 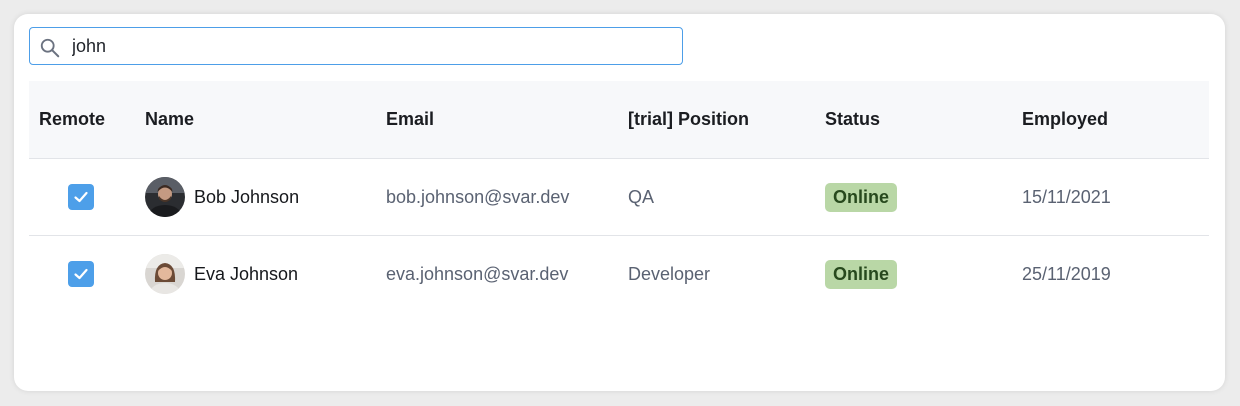 I want to click on name-cell: Bob Johnson, so click(x=260, y=197).